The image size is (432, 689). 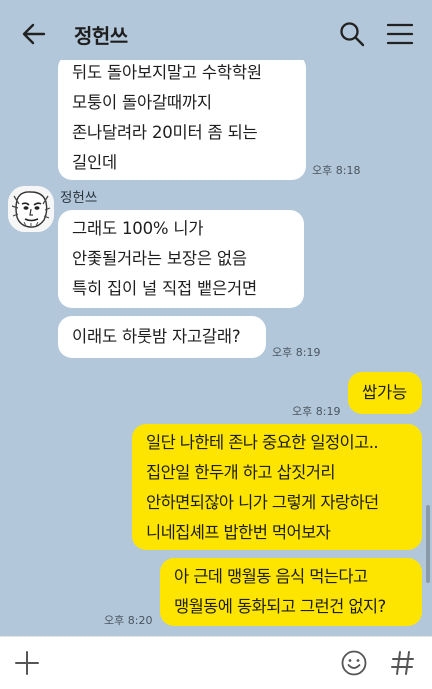 I want to click on search-icon, so click(x=352, y=34).